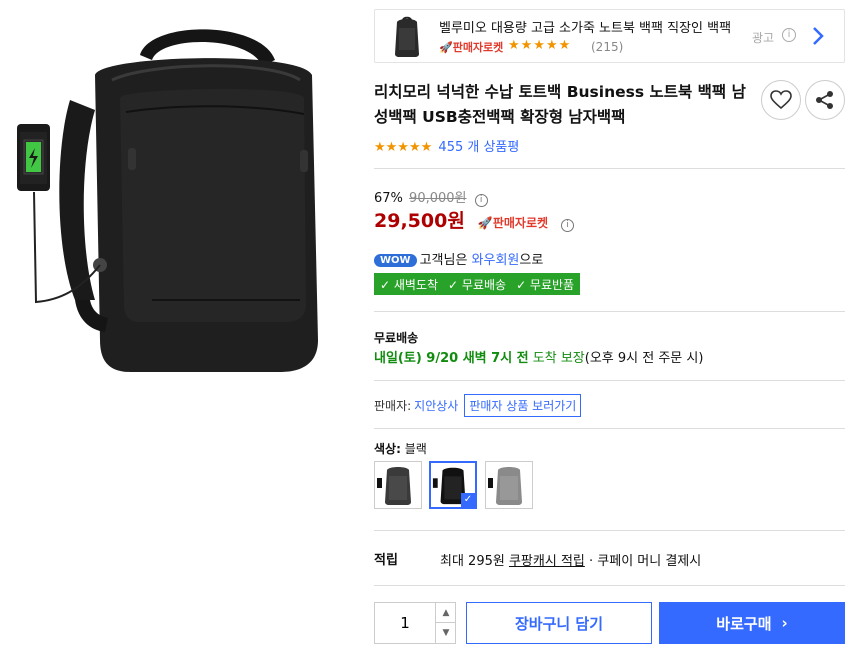 The width and height of the screenshot is (856, 651). What do you see at coordinates (496, 260) in the screenshot?
I see `wow-member-link: 와우회원` at bounding box center [496, 260].